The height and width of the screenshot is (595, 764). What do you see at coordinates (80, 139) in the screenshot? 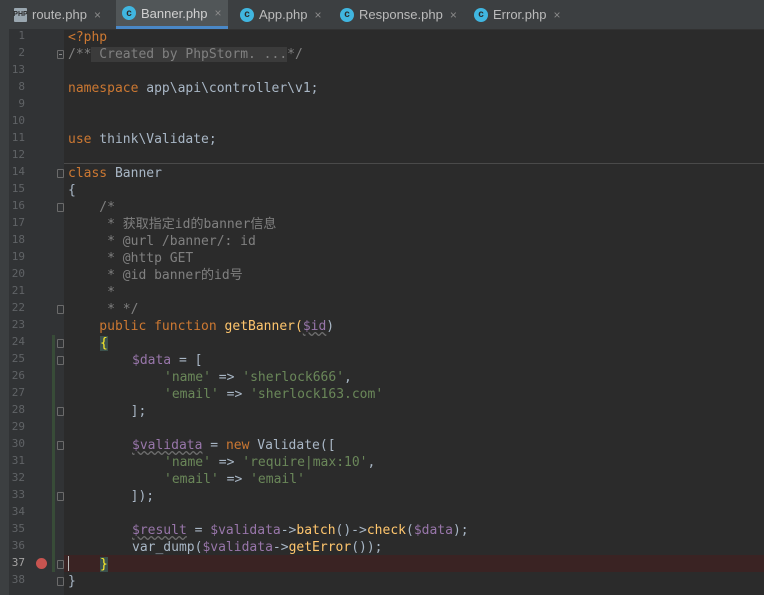
I see `keyword: use` at bounding box center [80, 139].